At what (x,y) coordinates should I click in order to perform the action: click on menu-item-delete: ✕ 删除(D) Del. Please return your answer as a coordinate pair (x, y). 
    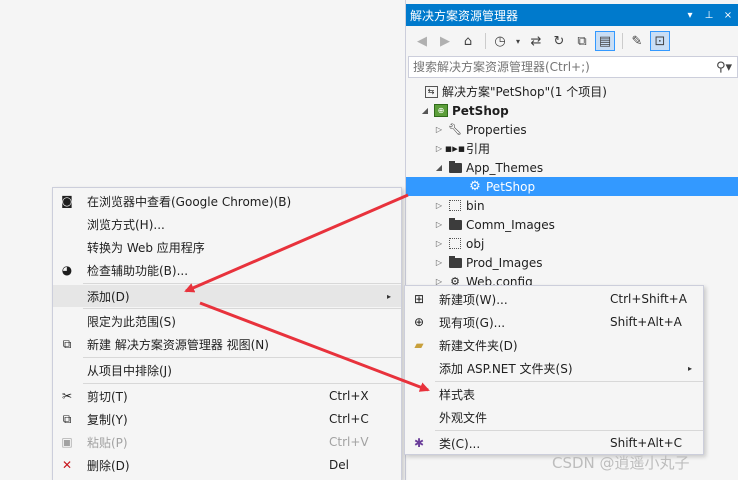
    Looking at the image, I should click on (227, 465).